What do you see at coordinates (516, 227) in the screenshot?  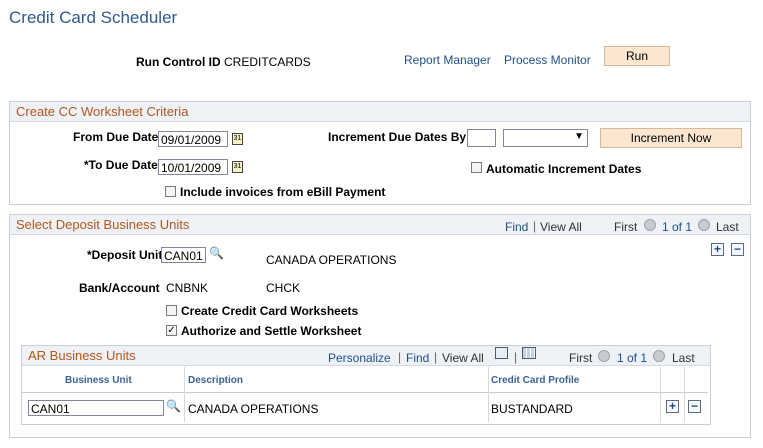 I see `deposit-find-link: Find` at bounding box center [516, 227].